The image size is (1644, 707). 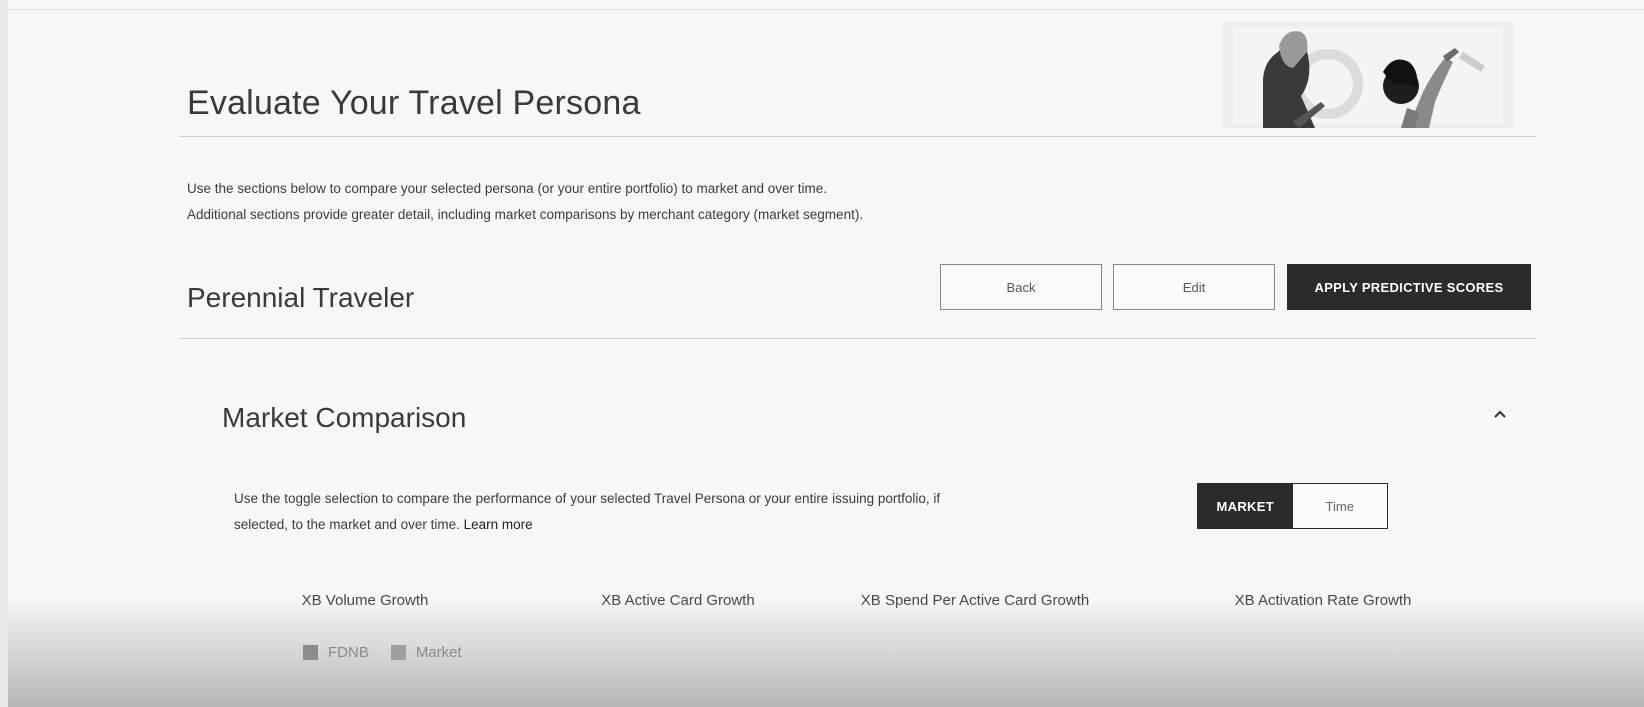 I want to click on persona-name: Perennial Traveler, so click(x=301, y=297).